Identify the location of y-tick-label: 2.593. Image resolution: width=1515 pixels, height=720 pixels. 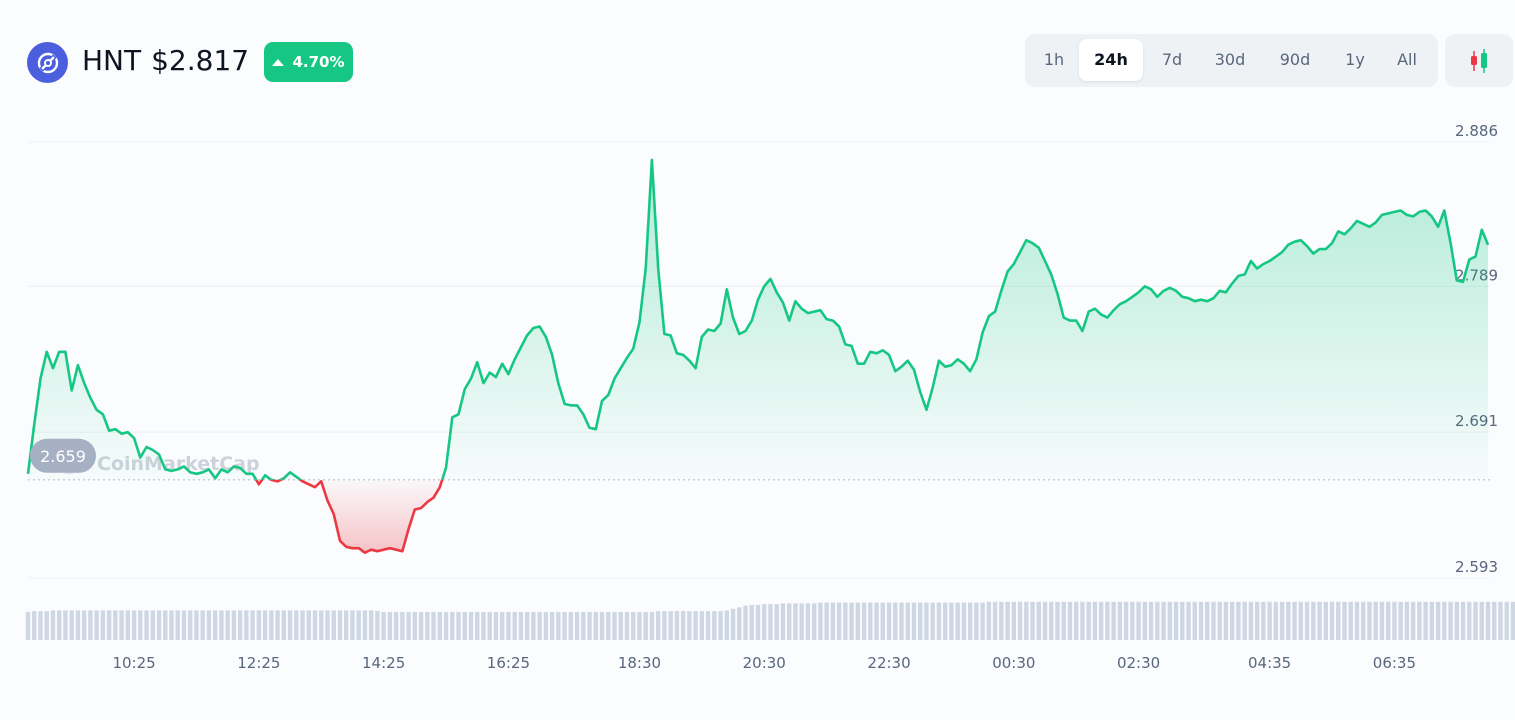
(1476, 567).